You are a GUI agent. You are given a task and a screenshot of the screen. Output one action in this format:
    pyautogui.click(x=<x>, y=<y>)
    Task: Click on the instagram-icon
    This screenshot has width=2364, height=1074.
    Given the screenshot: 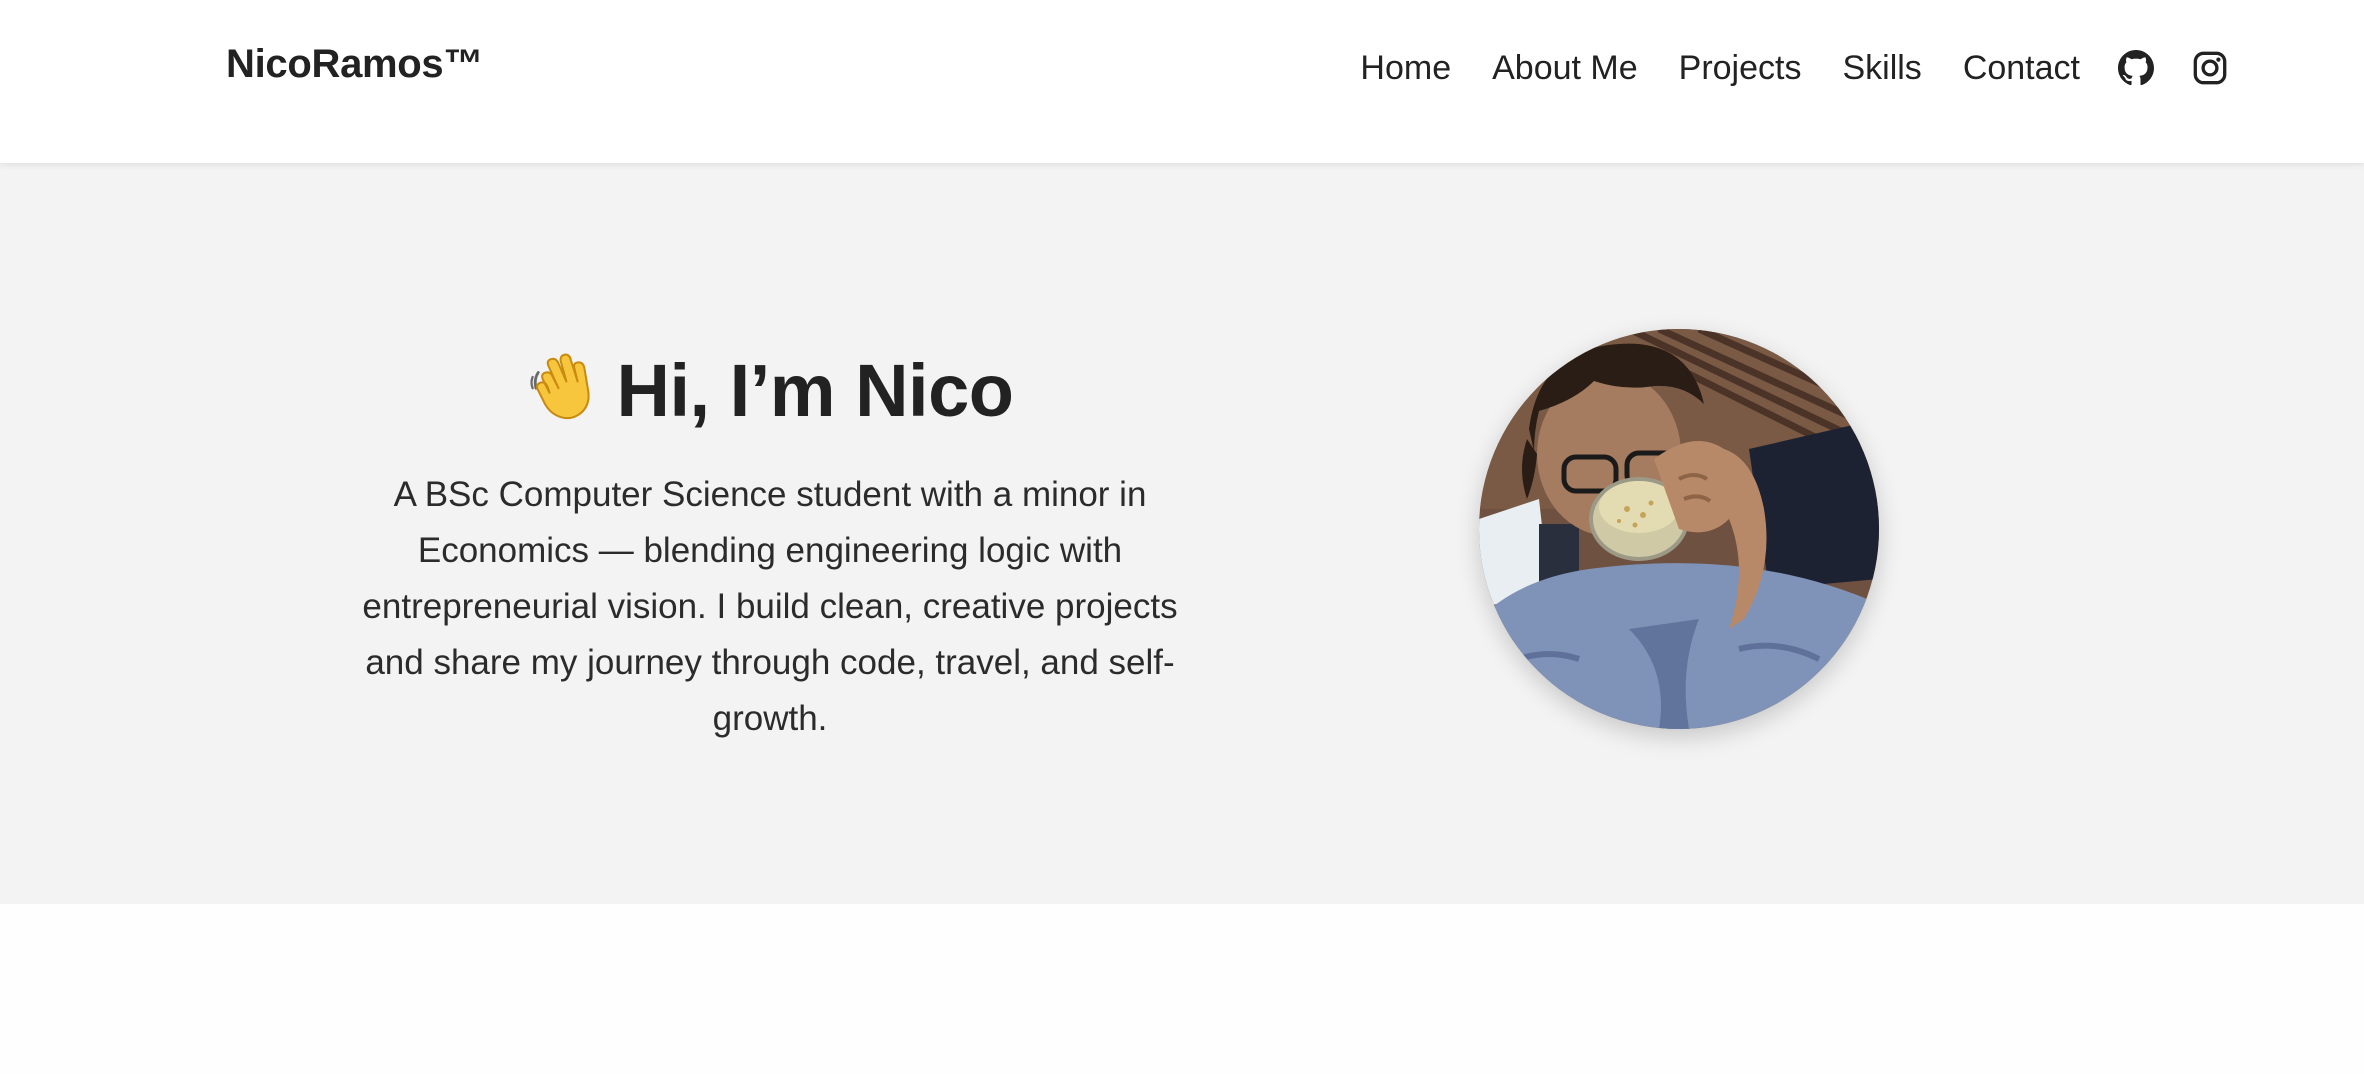 What is the action you would take?
    pyautogui.click(x=2210, y=68)
    